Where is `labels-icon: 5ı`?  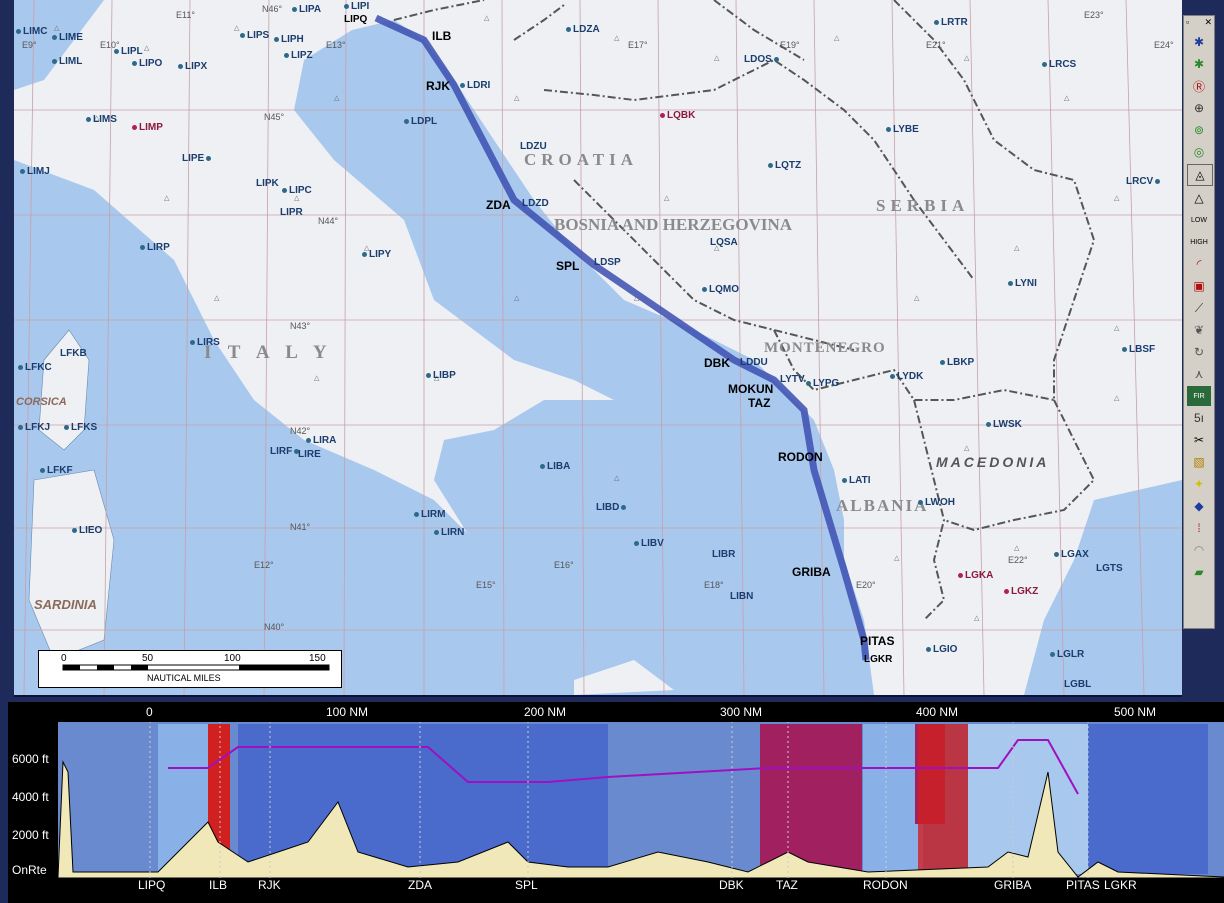 labels-icon: 5ı is located at coordinates (1199, 418).